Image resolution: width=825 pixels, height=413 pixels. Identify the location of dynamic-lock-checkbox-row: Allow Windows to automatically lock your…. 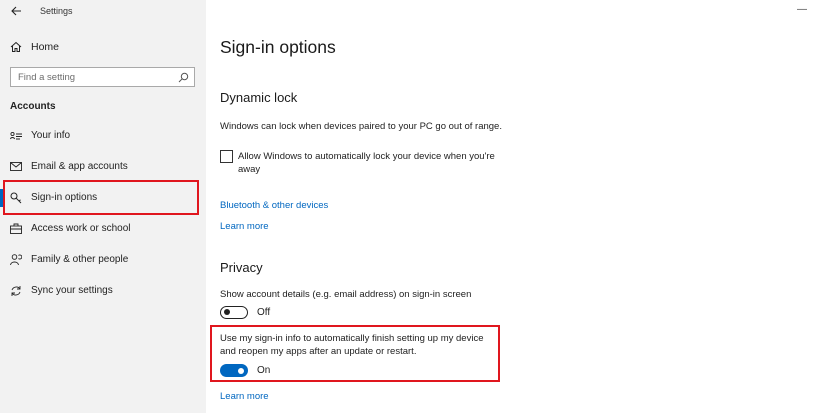
(370, 163).